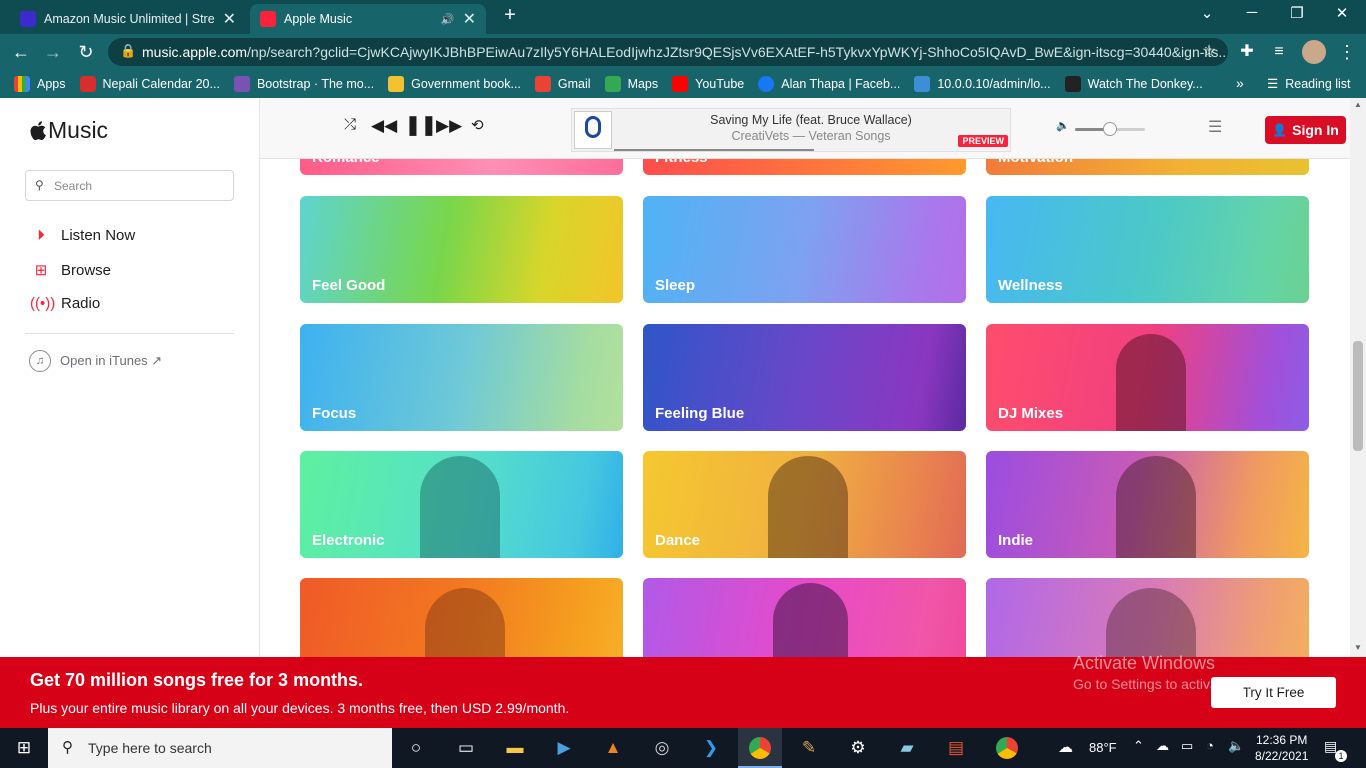 This screenshot has width=1366, height=768. I want to click on reload-button: ↻, so click(86, 52).